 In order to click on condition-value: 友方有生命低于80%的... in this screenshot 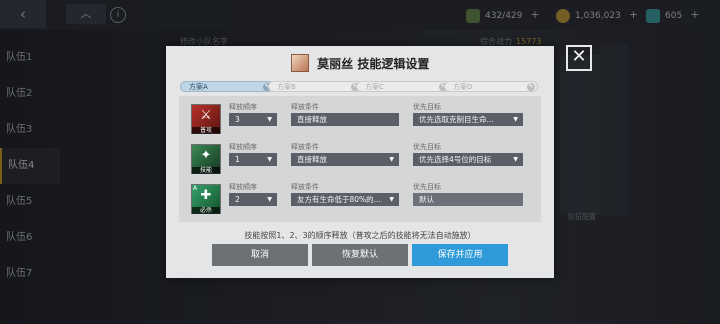, I will do `click(339, 199)`.